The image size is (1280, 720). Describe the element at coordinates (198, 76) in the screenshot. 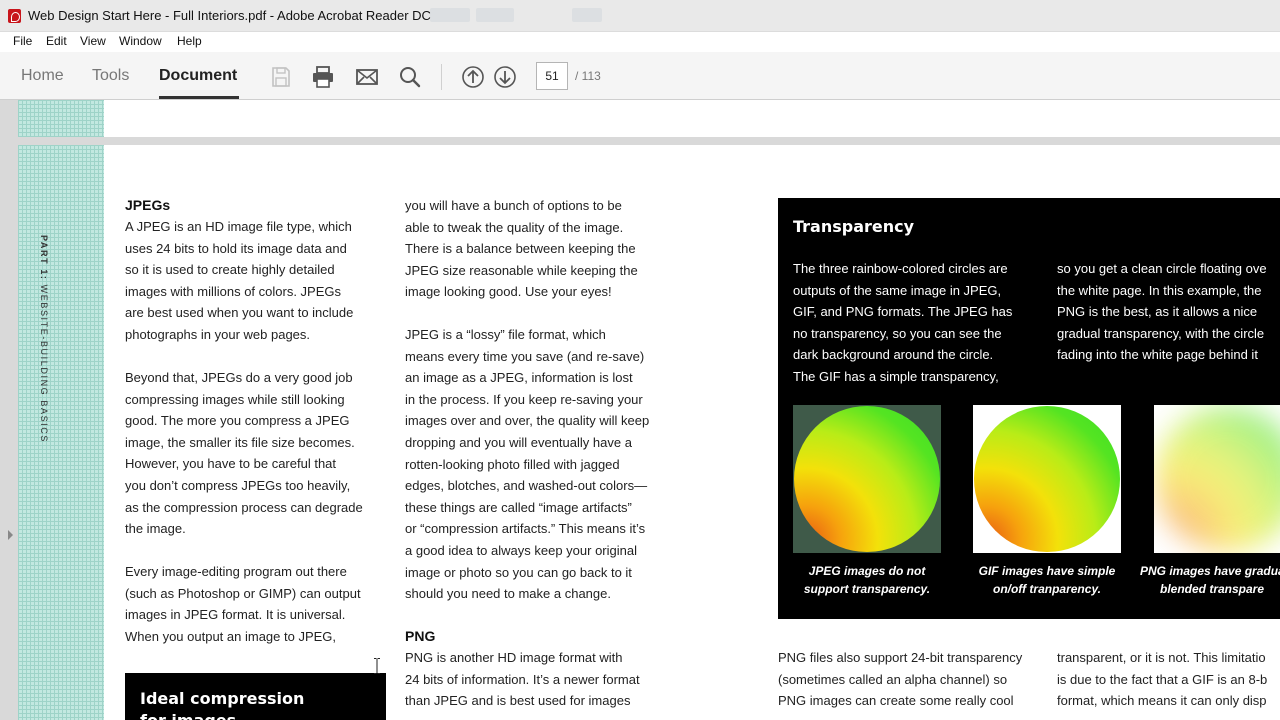

I see `tab-document: Document` at that location.